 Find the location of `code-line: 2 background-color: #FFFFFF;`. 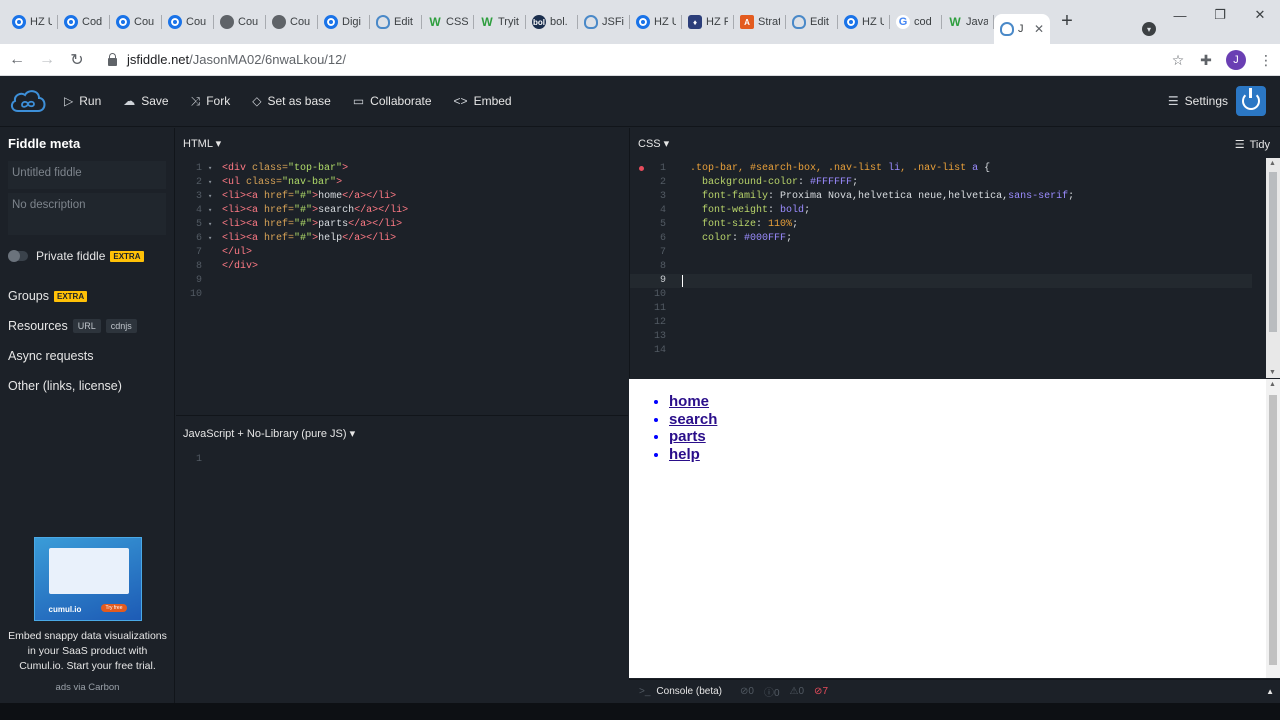

code-line: 2 background-color: #FFFFFF; is located at coordinates (759, 182).